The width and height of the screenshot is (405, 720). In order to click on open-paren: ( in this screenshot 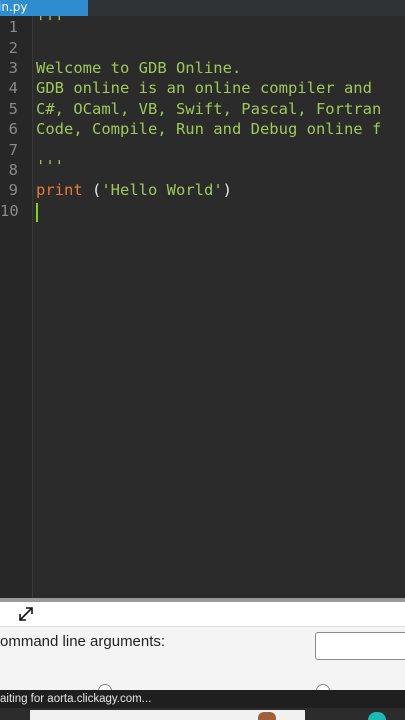, I will do `click(92, 190)`.